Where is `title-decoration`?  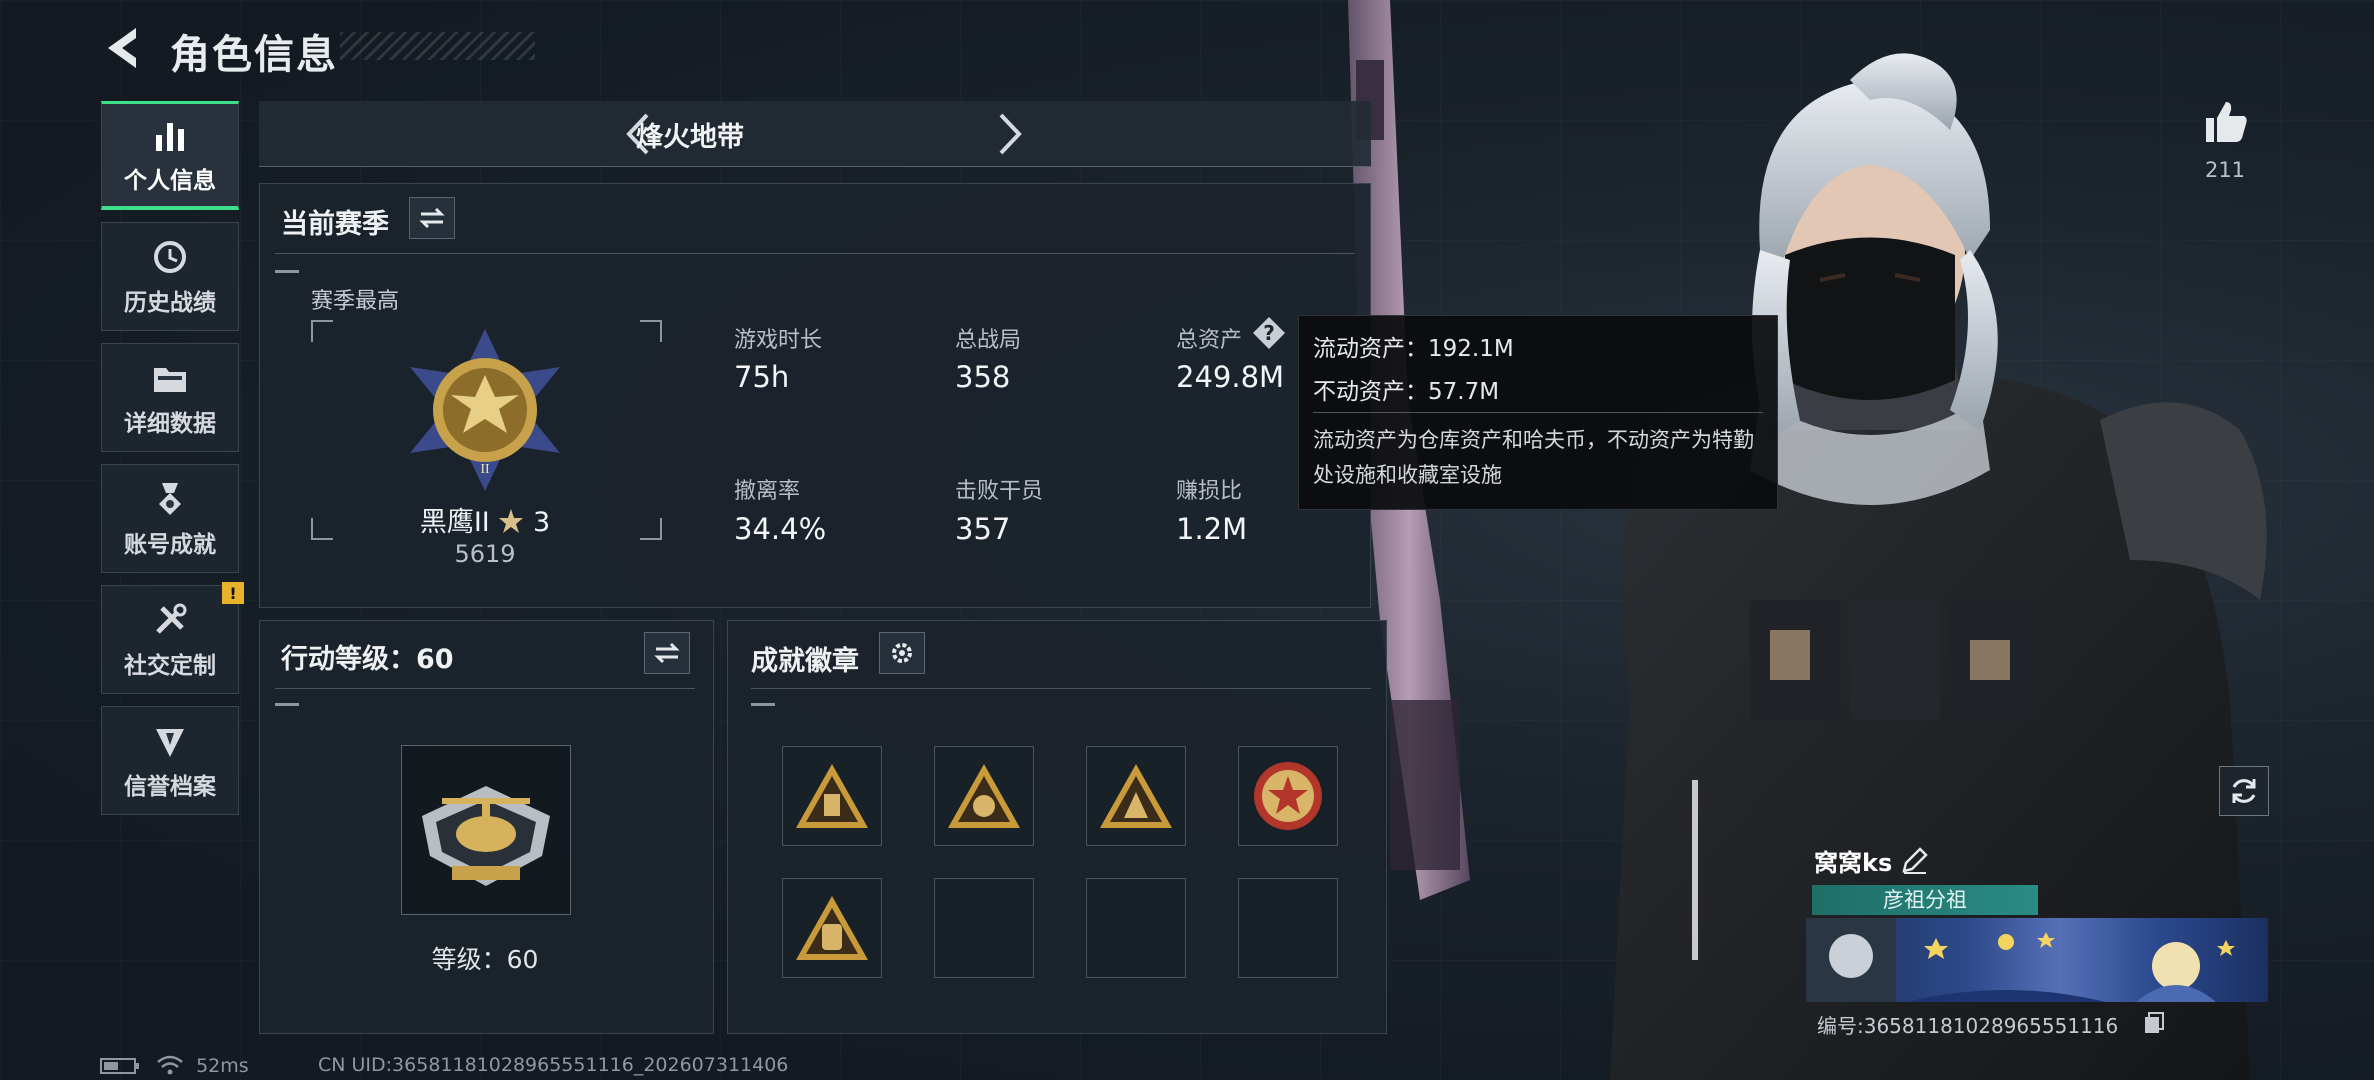
title-decoration is located at coordinates (437, 46).